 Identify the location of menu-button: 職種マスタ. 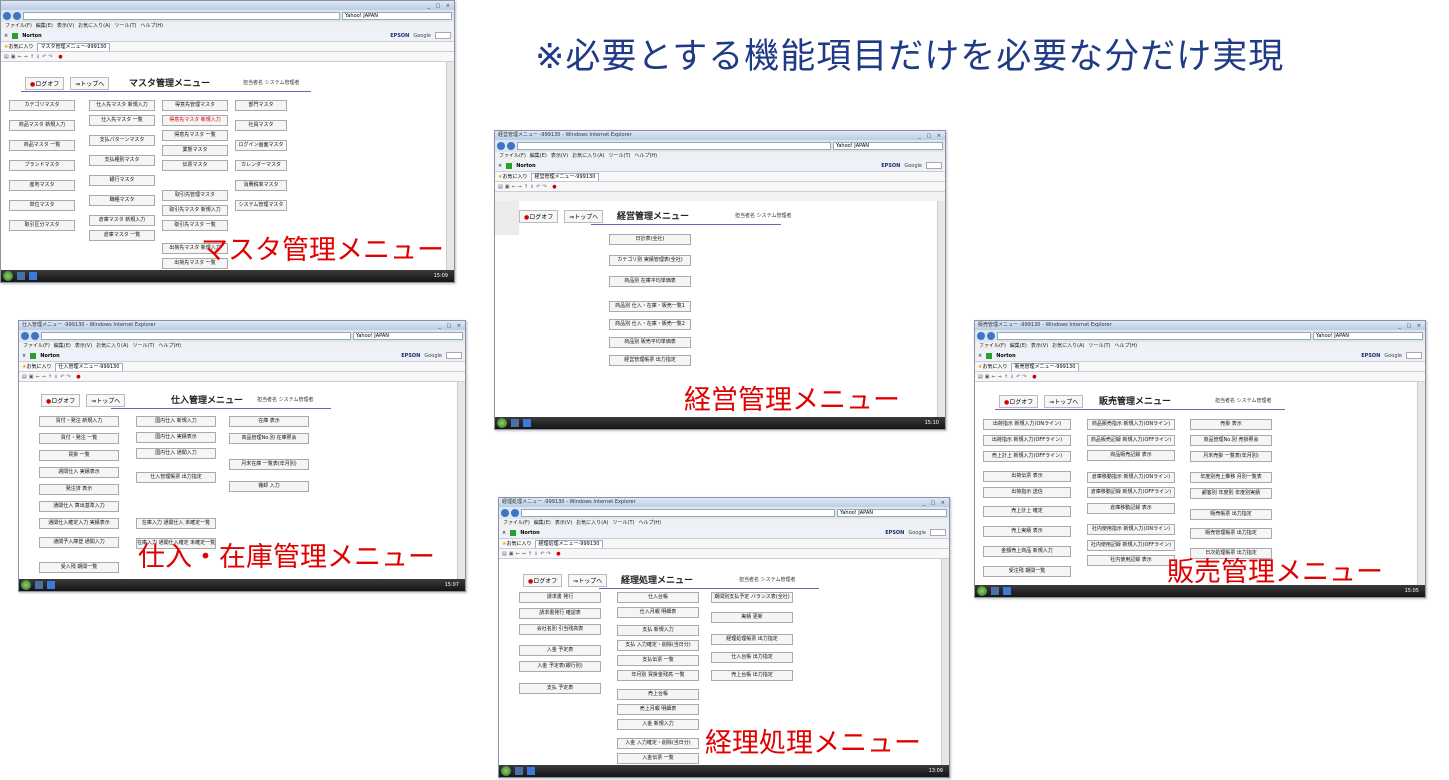
(122, 200).